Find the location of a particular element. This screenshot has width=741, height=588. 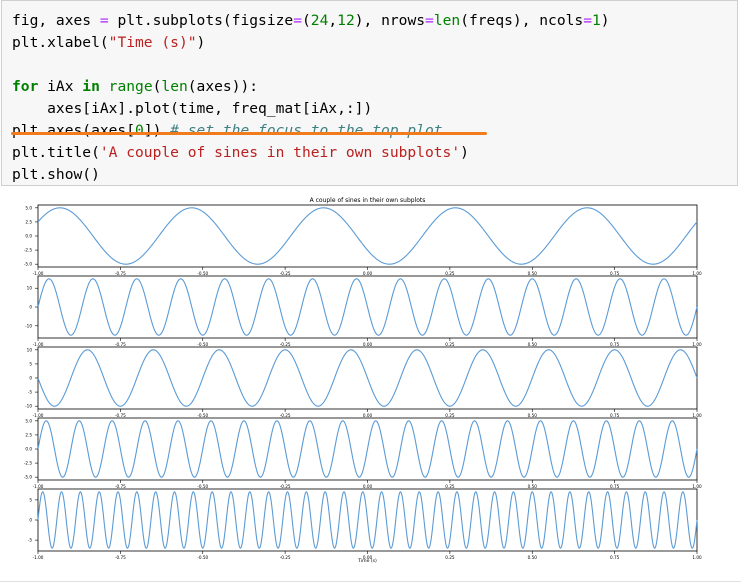

code-token: , is located at coordinates (333, 20).